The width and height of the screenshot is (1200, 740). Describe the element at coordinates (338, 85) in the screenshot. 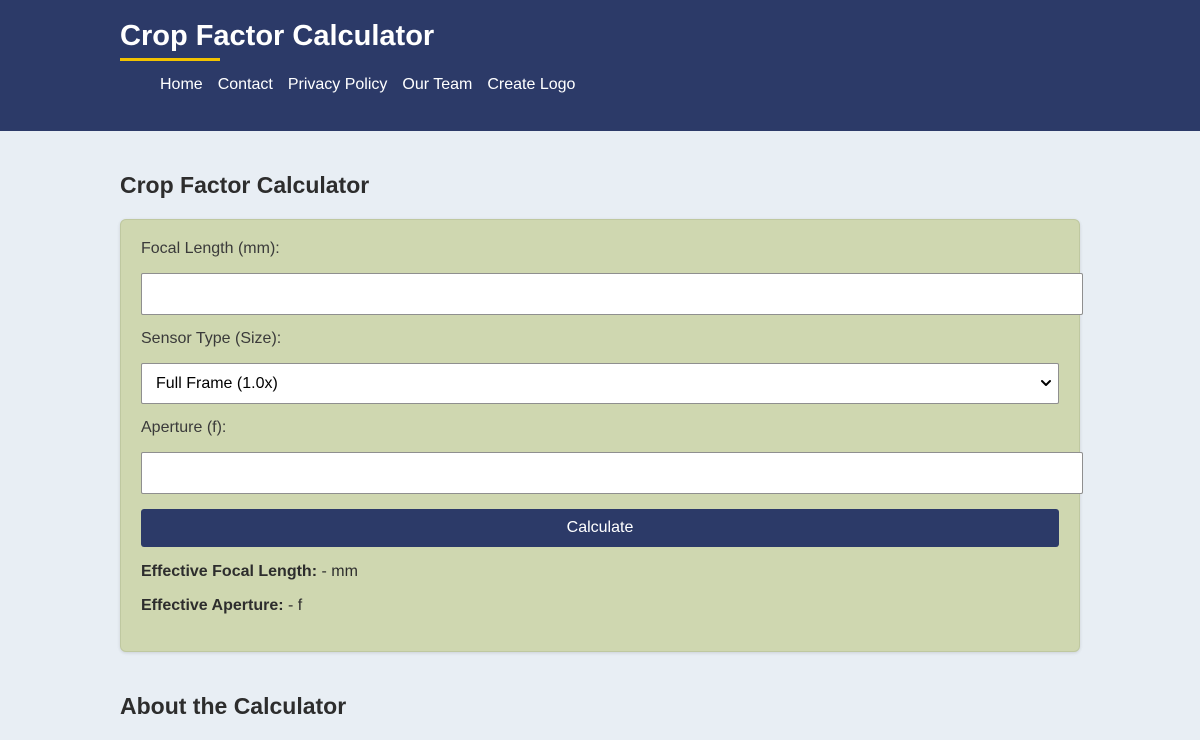

I see `nav-privacy-policy: Privacy Policy` at that location.